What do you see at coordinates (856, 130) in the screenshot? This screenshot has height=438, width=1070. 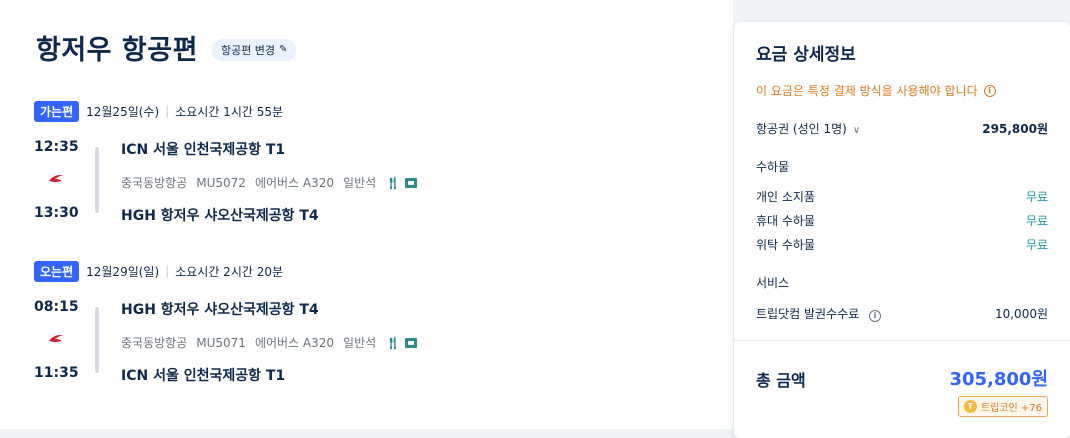 I see `chevron-down-icon: ∨` at bounding box center [856, 130].